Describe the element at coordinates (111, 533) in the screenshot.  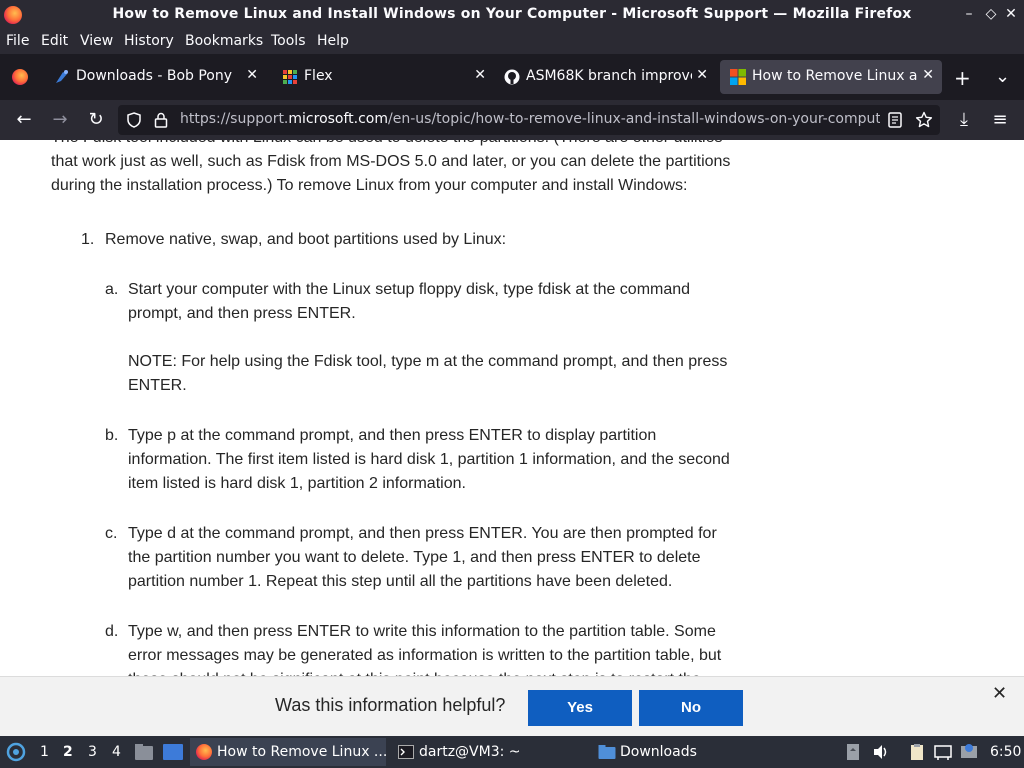
I see `step-c-marker: c.` at that location.